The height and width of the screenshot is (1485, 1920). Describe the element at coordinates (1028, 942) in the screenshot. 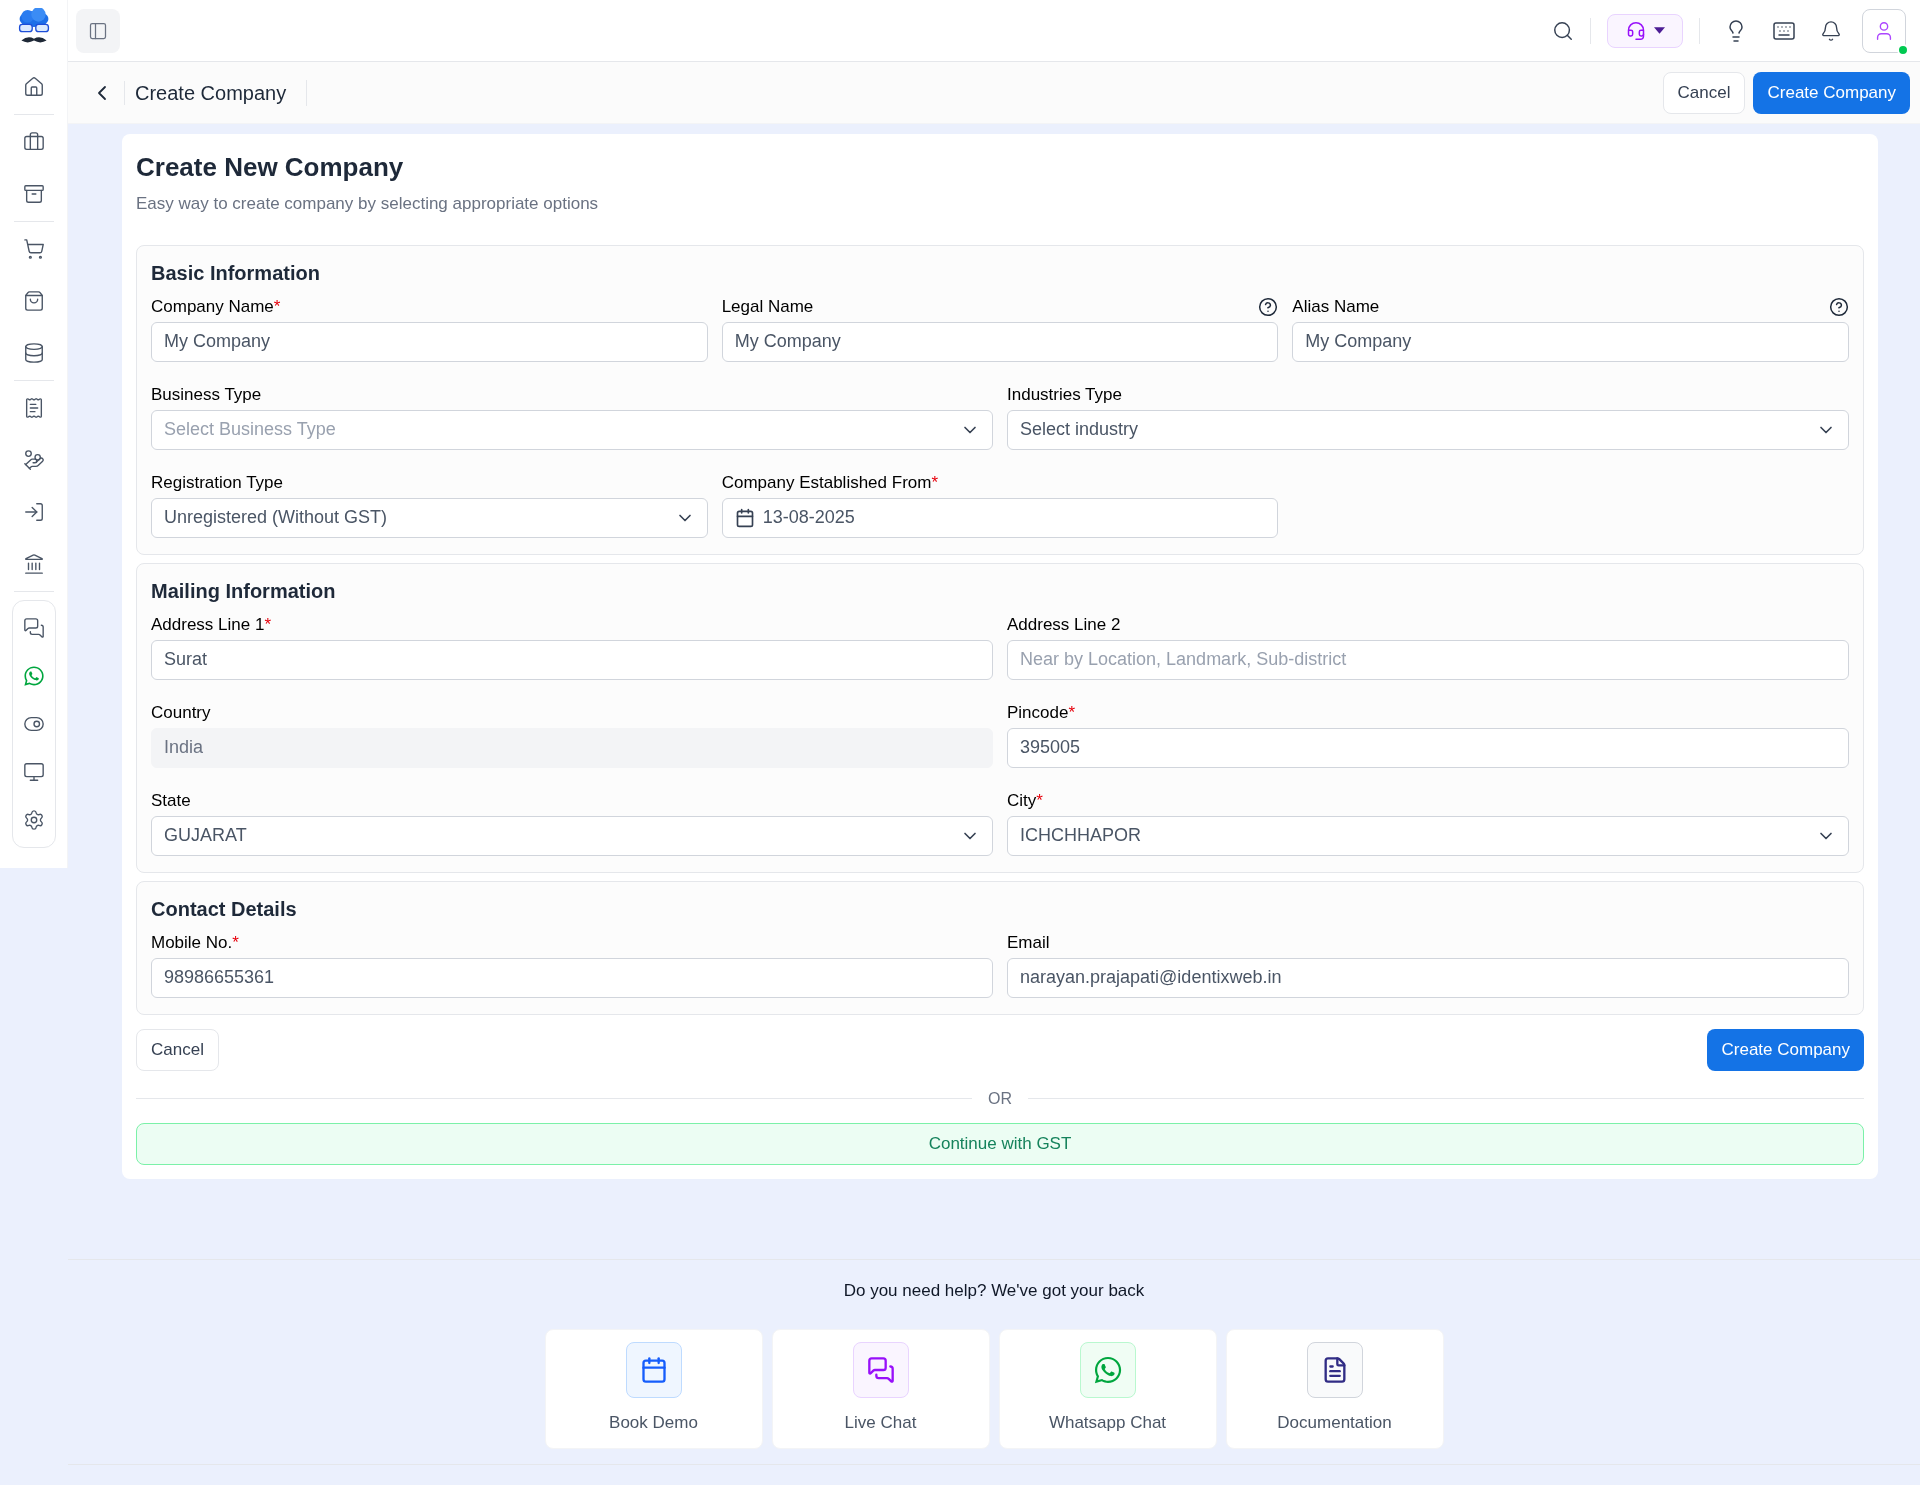

I see `field-label: Email` at that location.